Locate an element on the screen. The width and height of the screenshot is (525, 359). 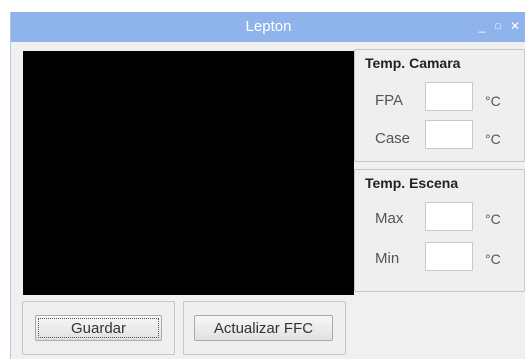
update-ffc-button: Actualizar FFC is located at coordinates (263, 328).